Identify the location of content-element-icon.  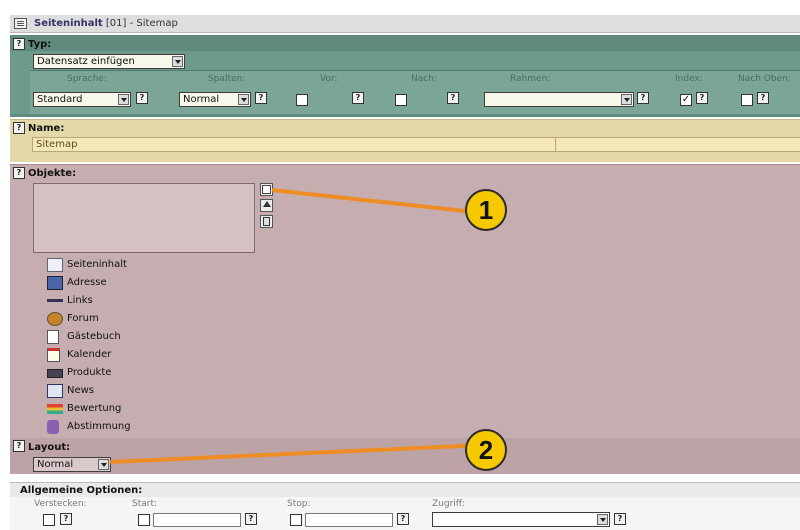
(20, 23).